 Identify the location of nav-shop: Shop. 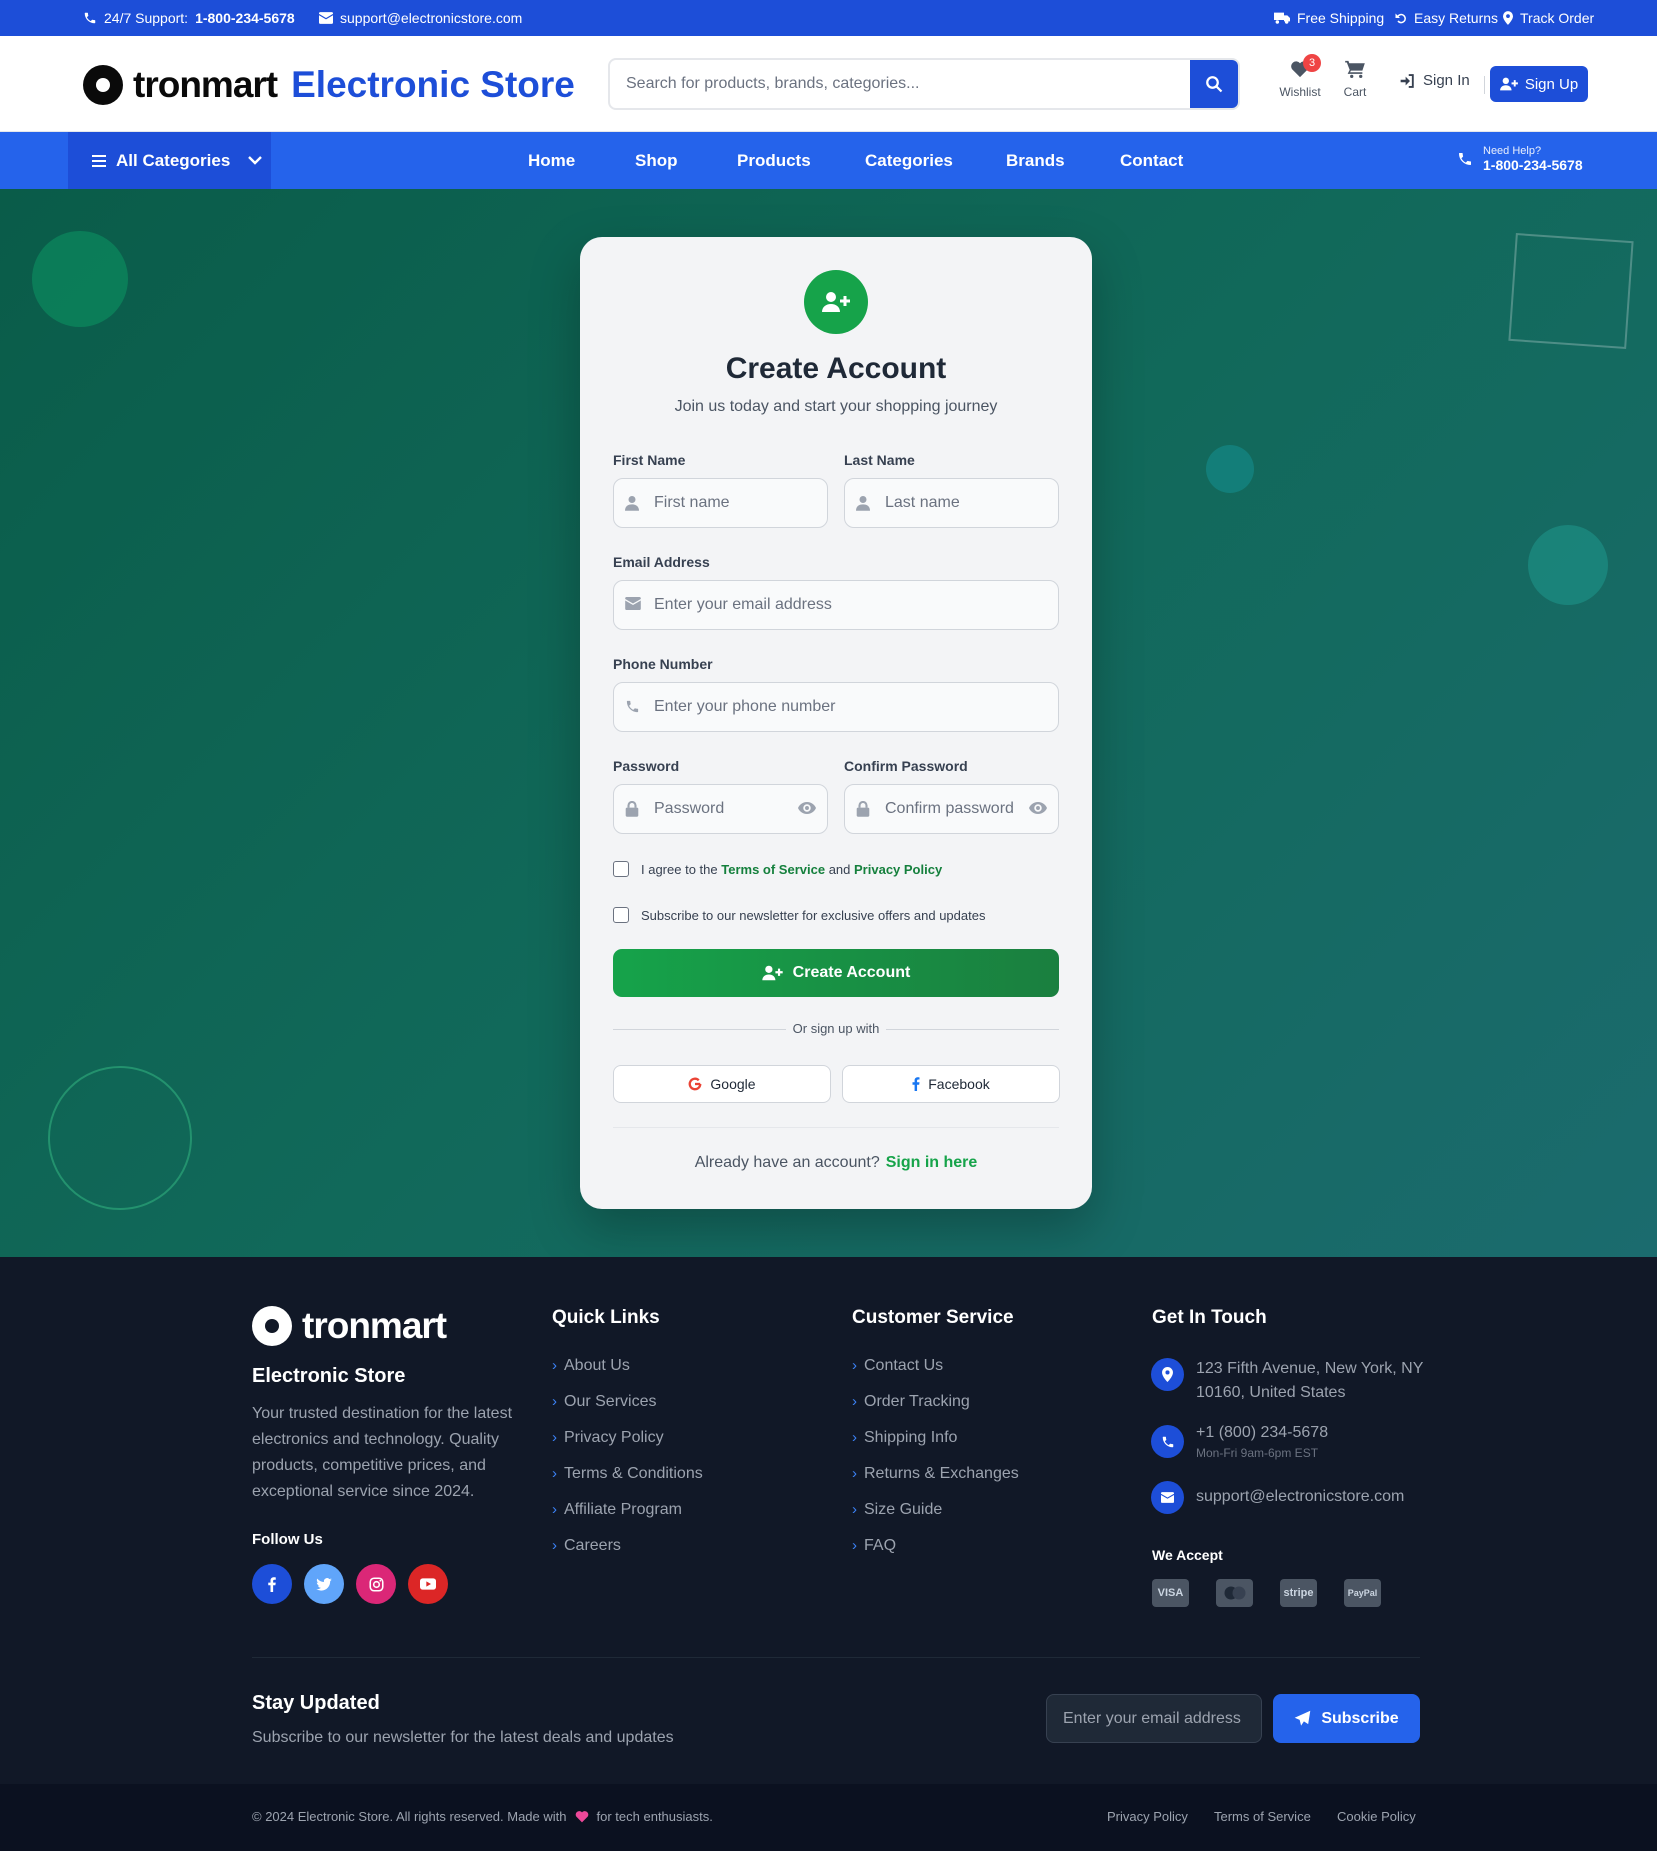
(656, 160).